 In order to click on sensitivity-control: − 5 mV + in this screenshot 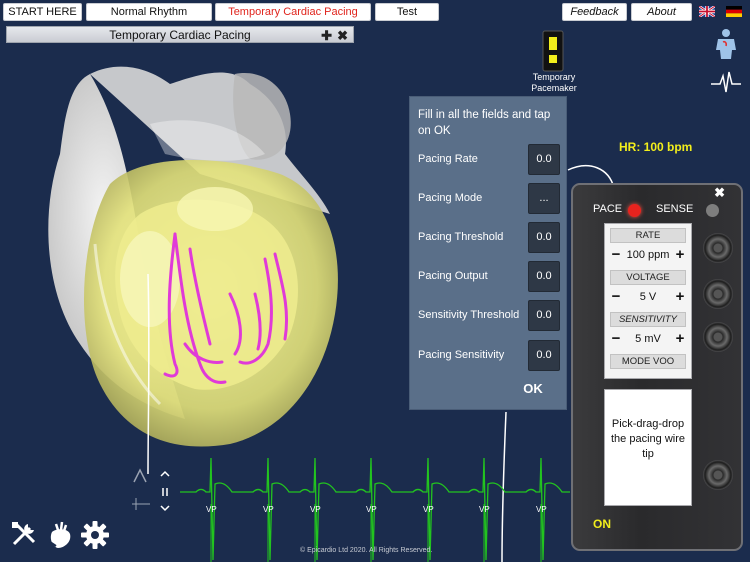, I will do `click(648, 339)`.